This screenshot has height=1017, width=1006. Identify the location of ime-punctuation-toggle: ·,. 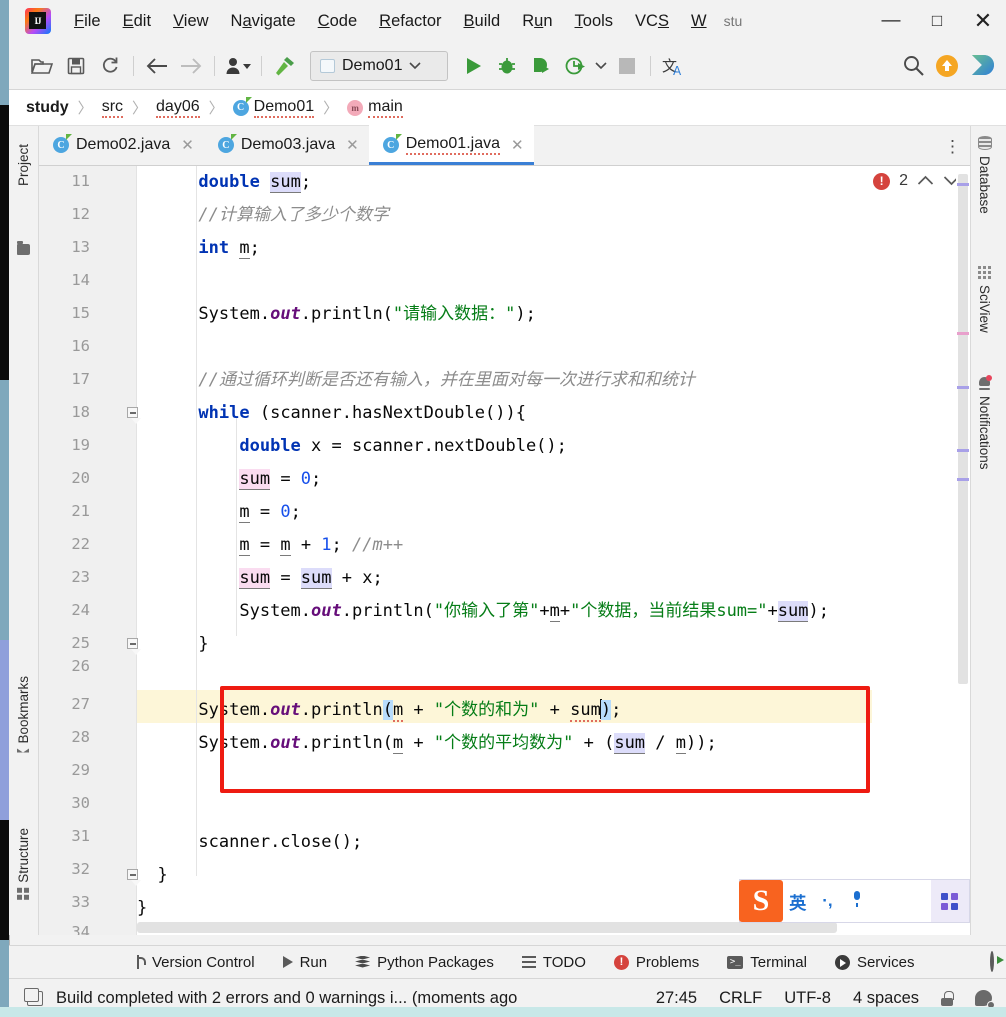
(828, 901).